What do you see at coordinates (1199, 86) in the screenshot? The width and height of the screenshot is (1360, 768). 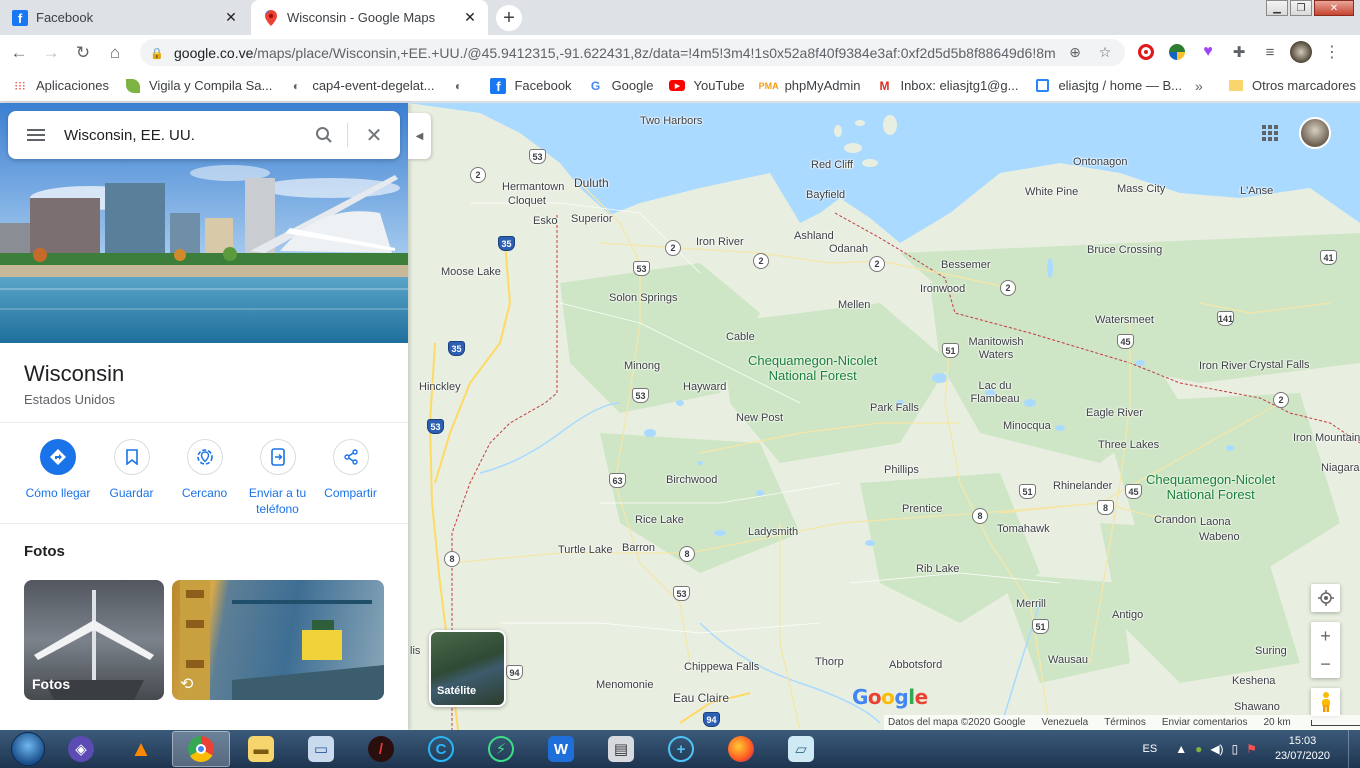 I see `more-bookmarks-button: »` at bounding box center [1199, 86].